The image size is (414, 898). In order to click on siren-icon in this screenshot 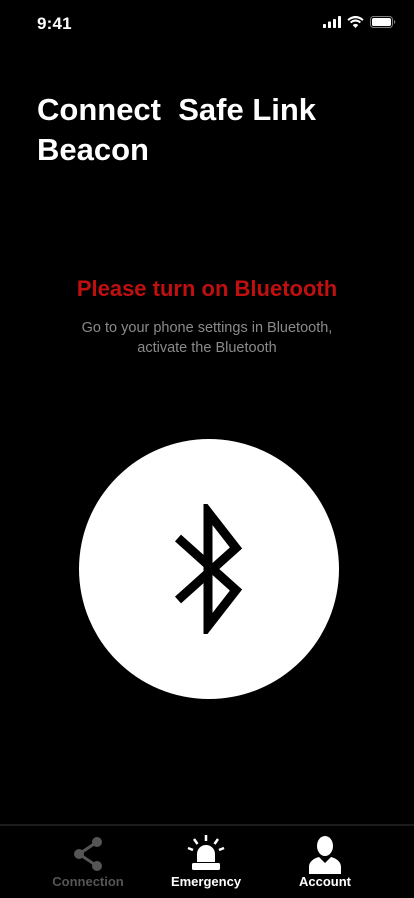, I will do `click(206, 852)`.